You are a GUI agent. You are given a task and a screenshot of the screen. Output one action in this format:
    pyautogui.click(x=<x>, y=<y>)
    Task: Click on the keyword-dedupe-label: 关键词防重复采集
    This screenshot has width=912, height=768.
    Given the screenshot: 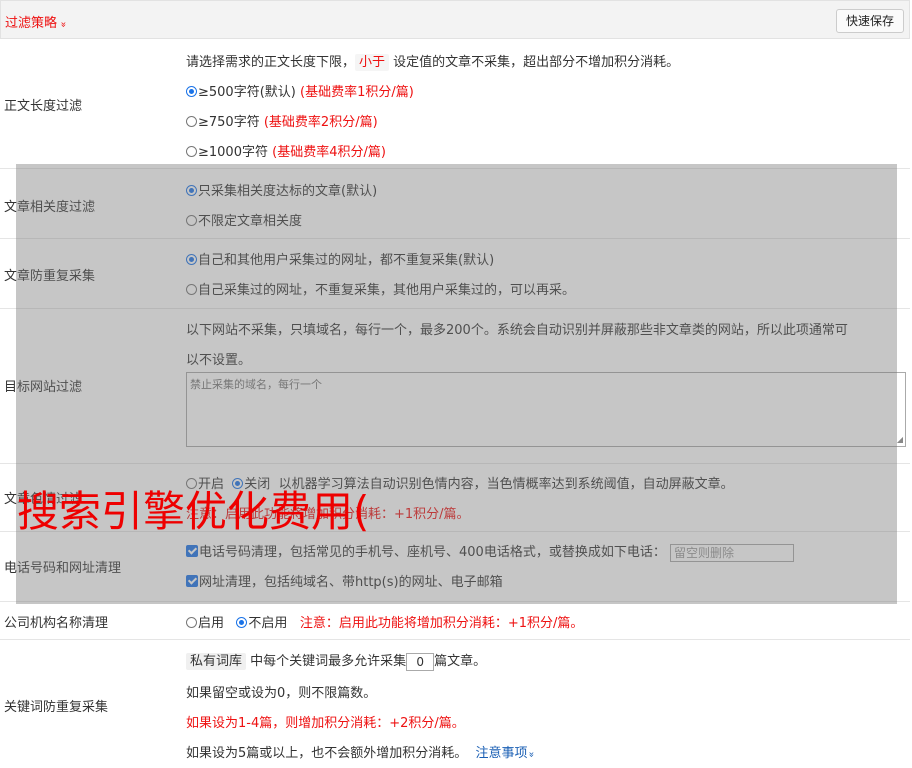 What is the action you would take?
    pyautogui.click(x=56, y=707)
    